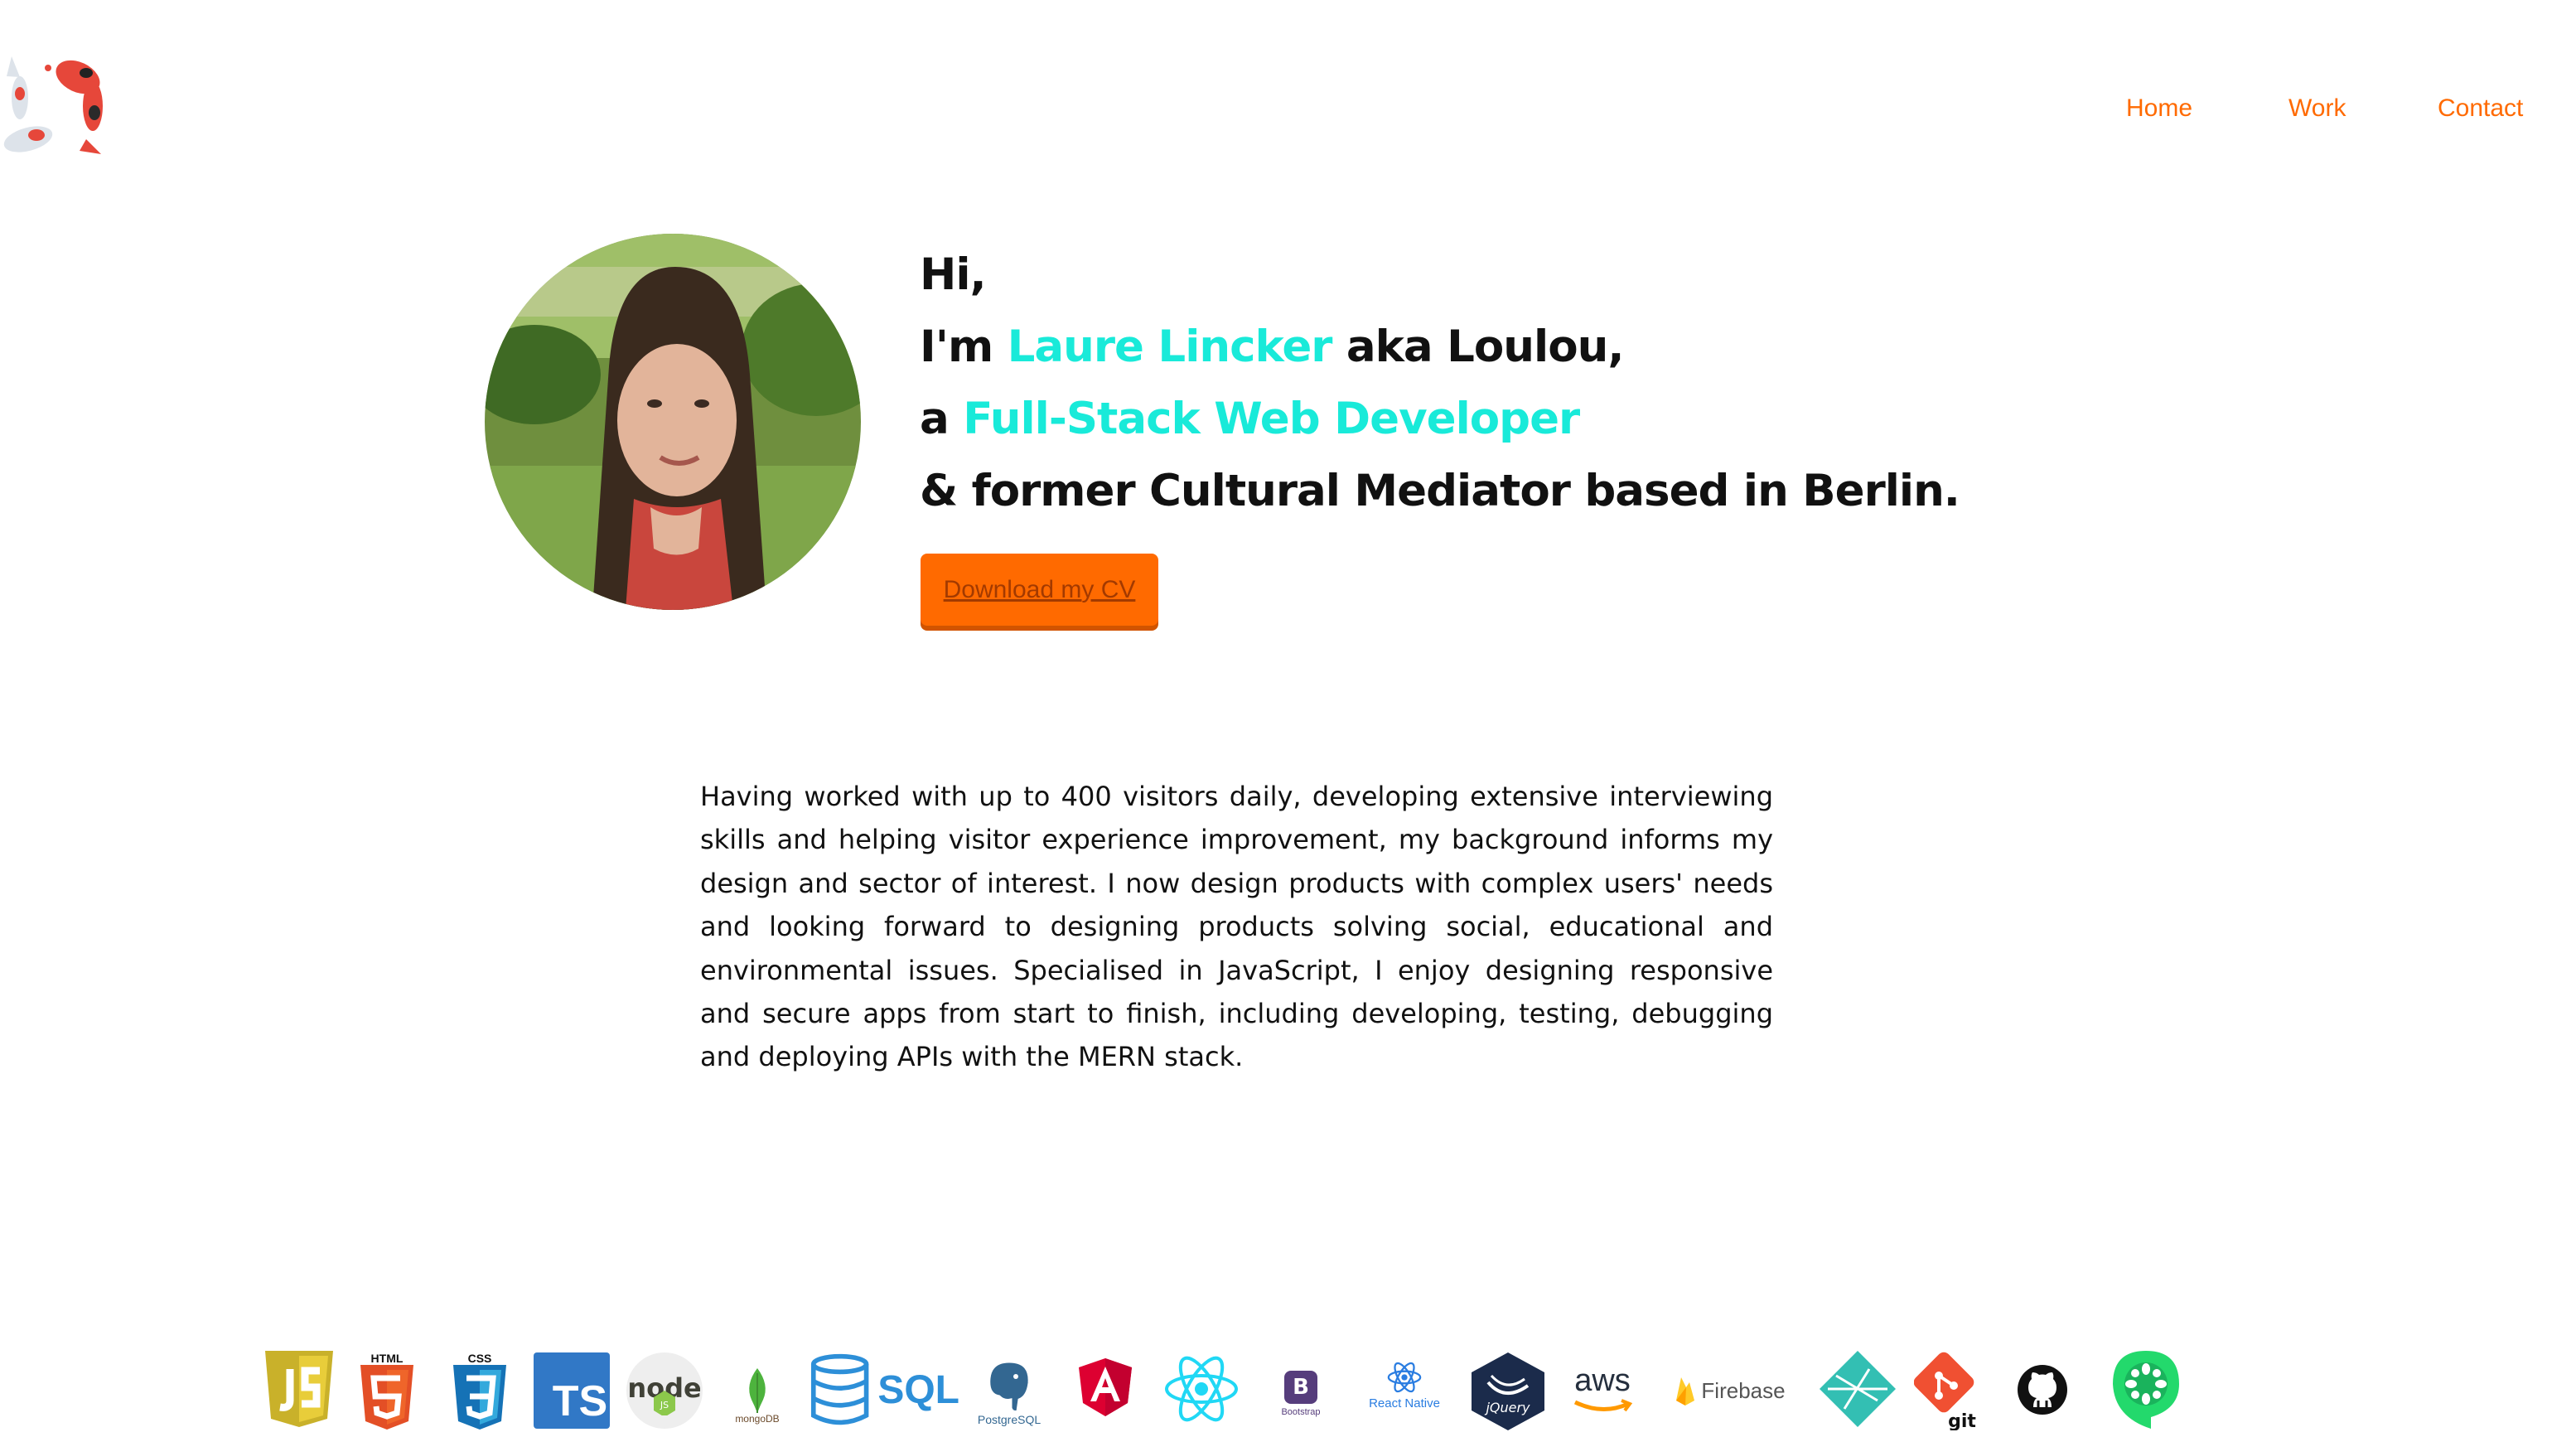 The width and height of the screenshot is (2576, 1437). What do you see at coordinates (664, 1405) in the screenshot?
I see `svg-text: JS` at bounding box center [664, 1405].